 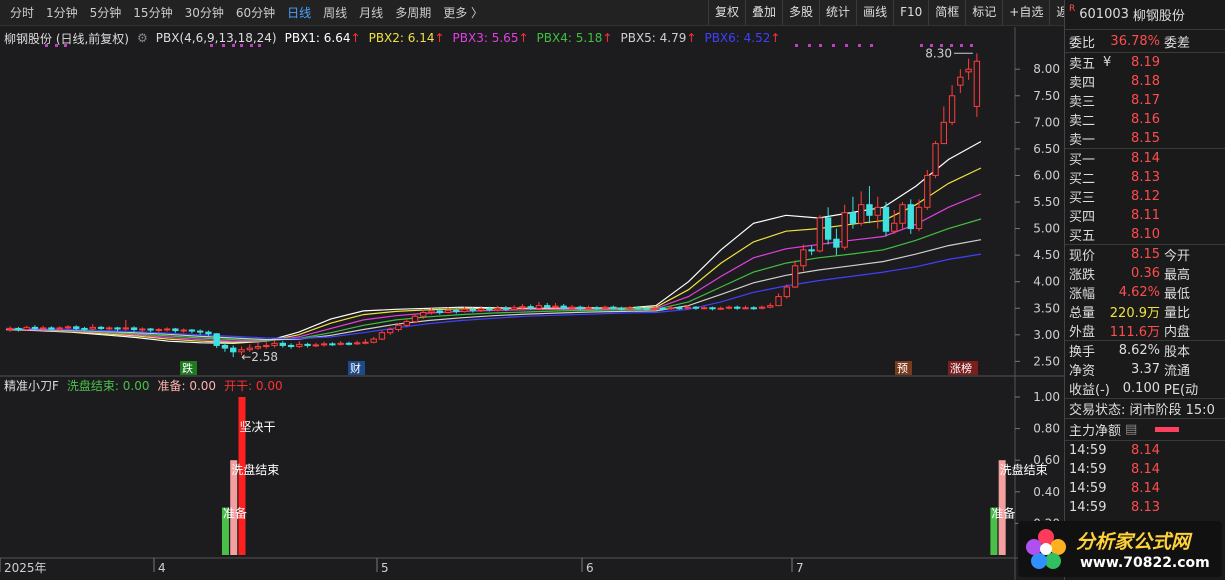 I want to click on weibi-value: 36.78%, so click(x=1135, y=41).